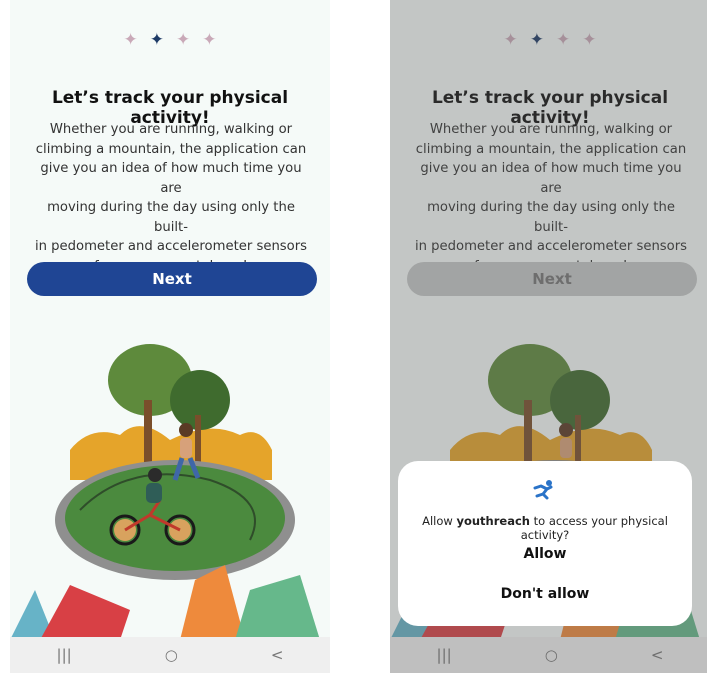 The width and height of the screenshot is (707, 673). I want to click on back-icon: <, so click(277, 655).